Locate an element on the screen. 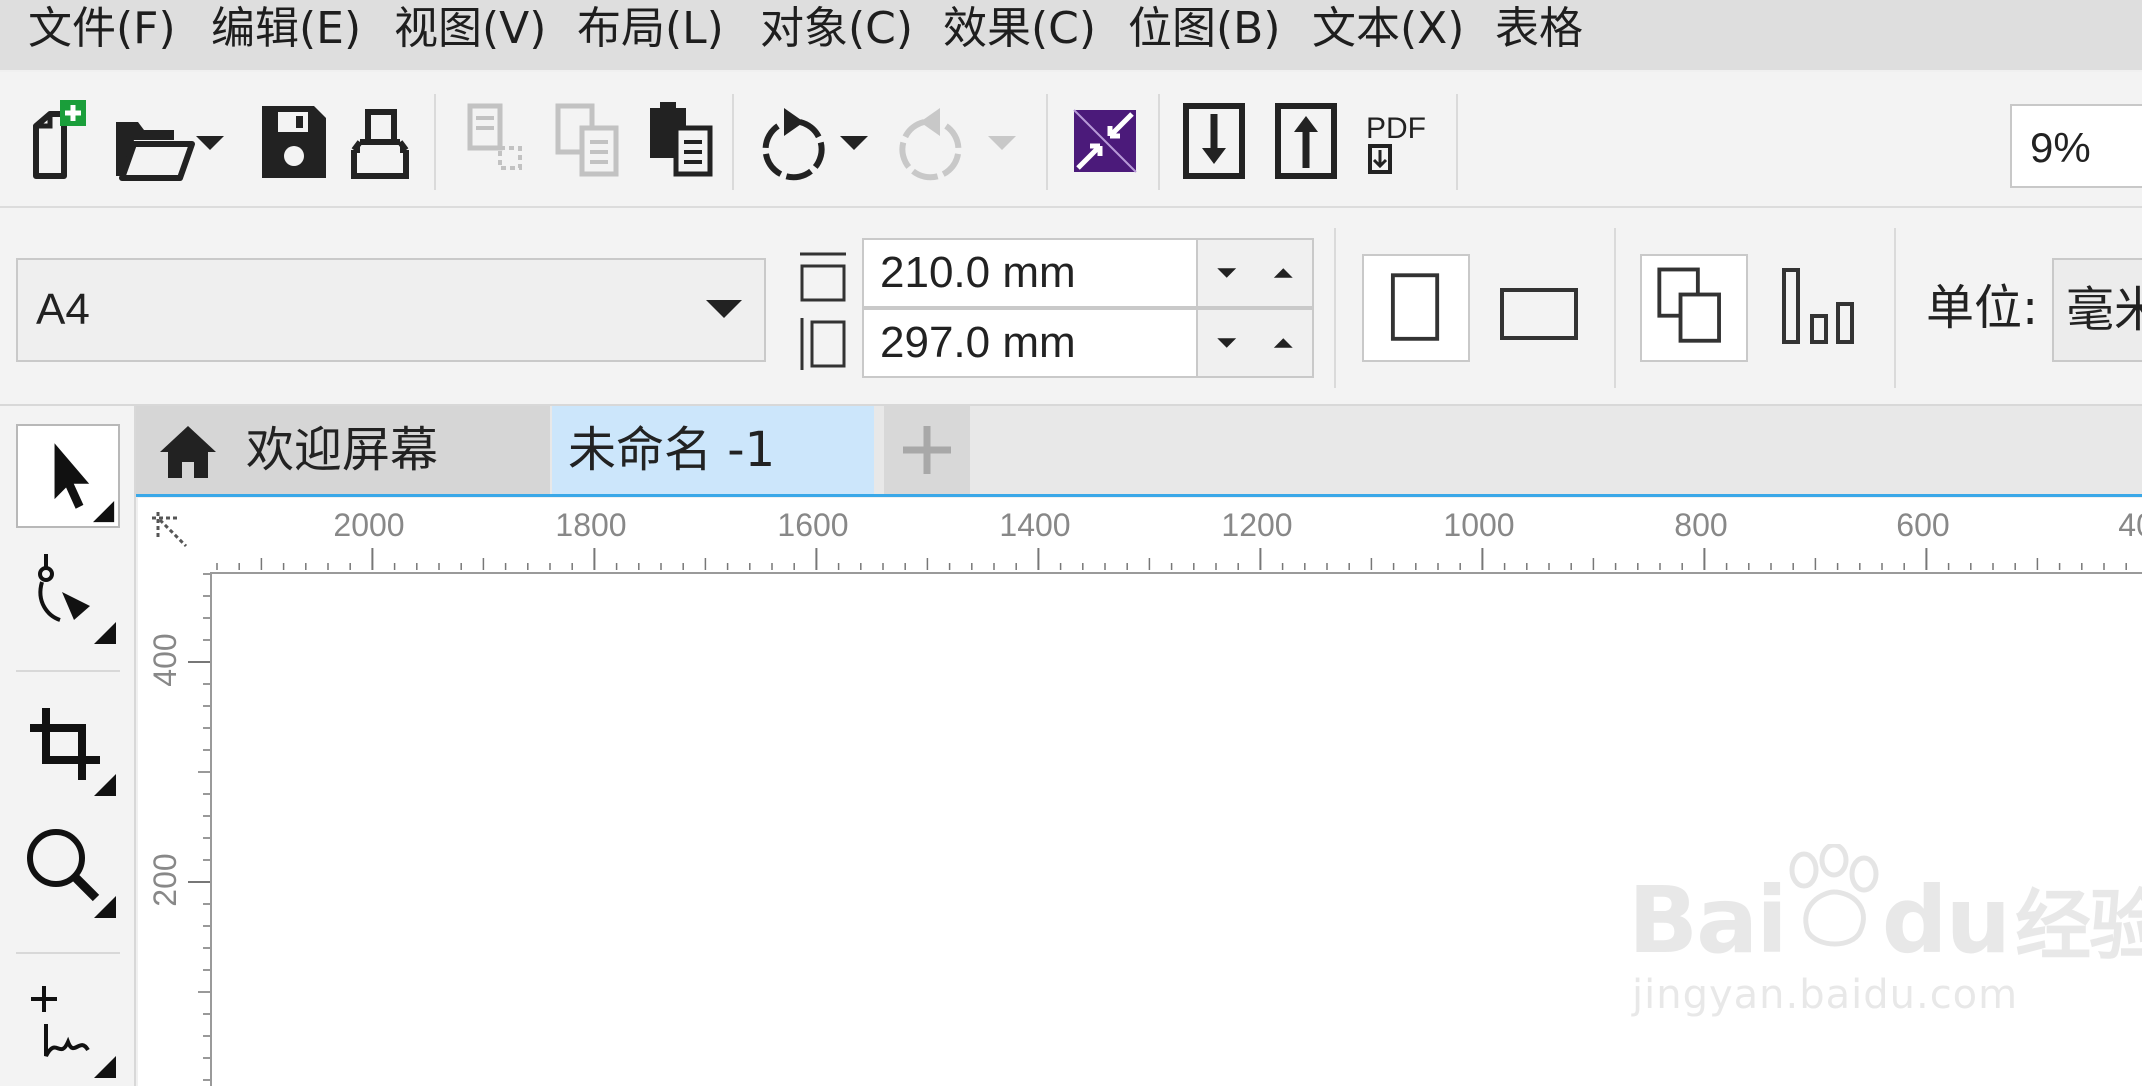 This screenshot has height=1086, width=2142. document-tab-bar: 欢迎屏幕 未命名 -1 is located at coordinates (1139, 451).